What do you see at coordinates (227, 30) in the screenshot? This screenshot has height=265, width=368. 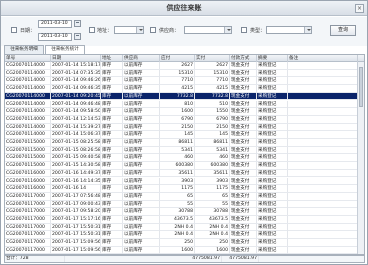 I see `chevron-down-icon` at bounding box center [227, 30].